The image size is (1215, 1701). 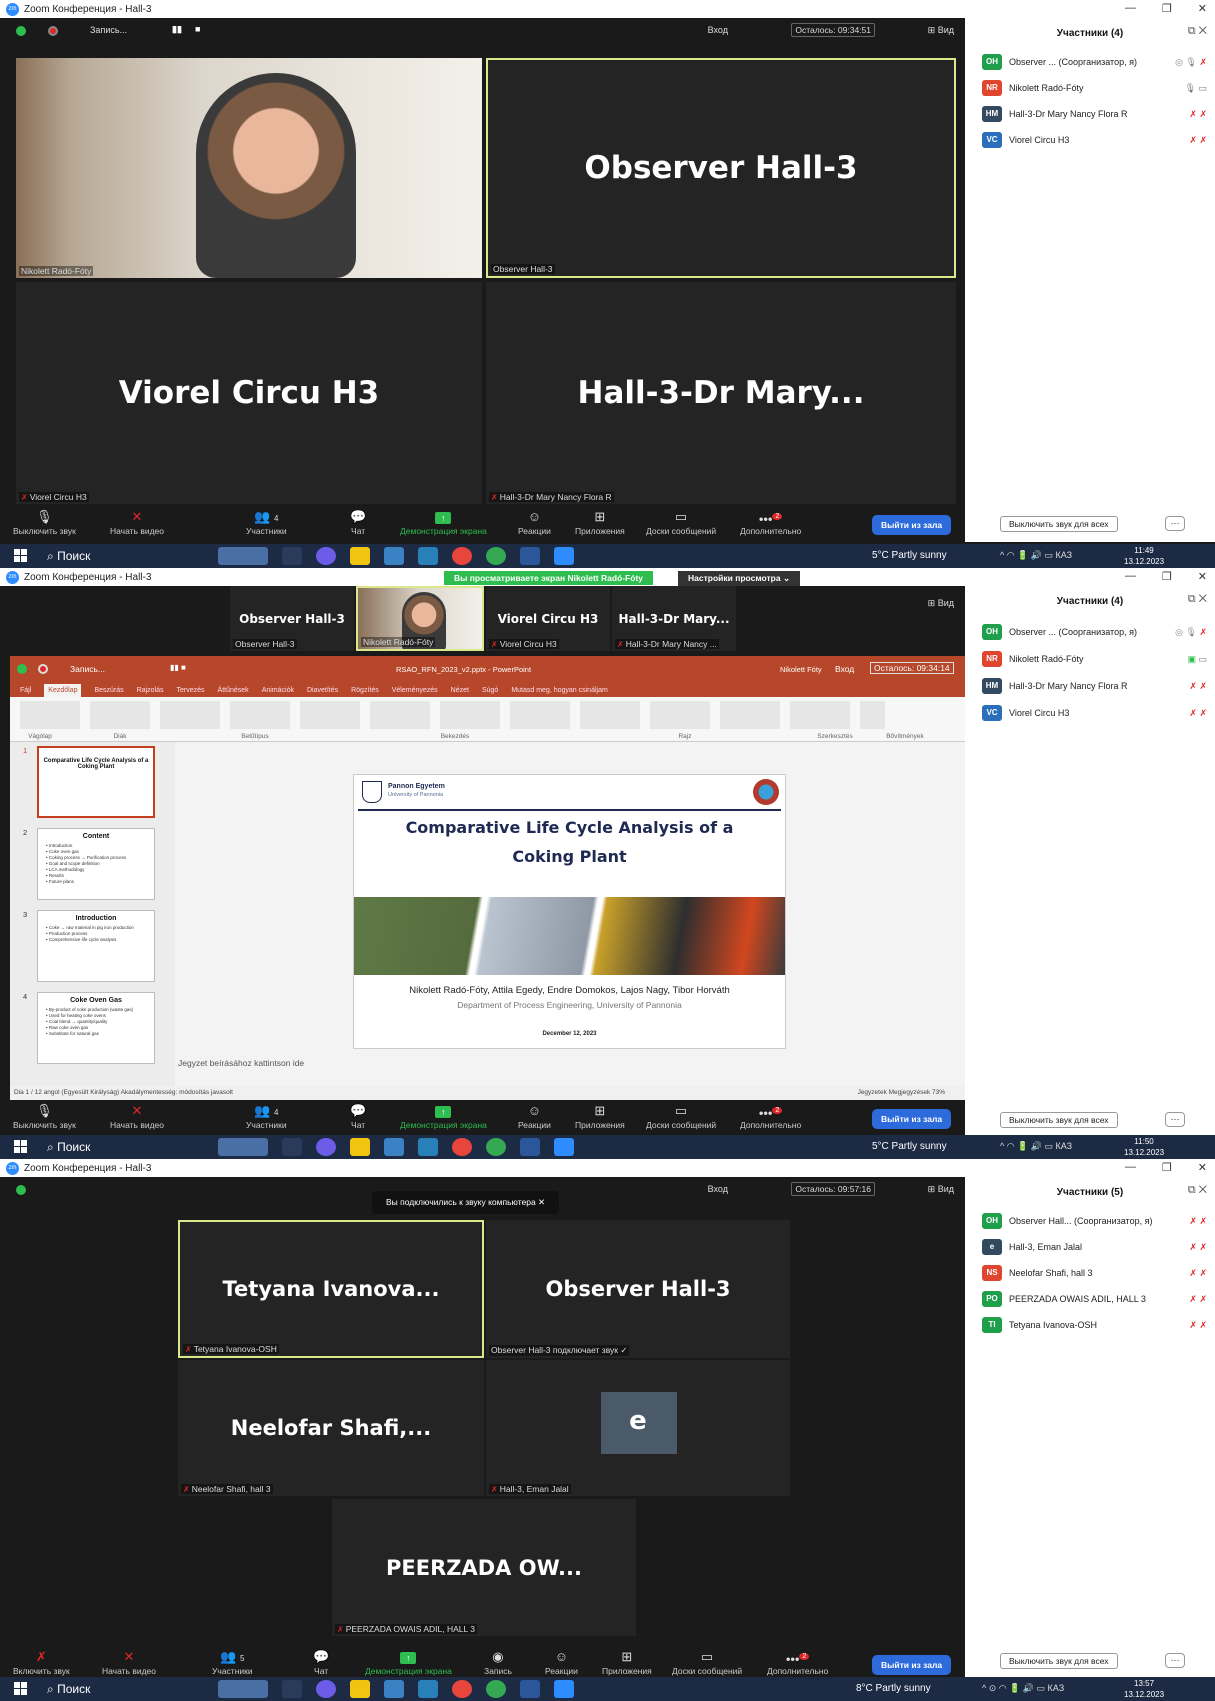 I want to click on notes-placeholder: Jegyzet beírásához kattintson ide, so click(x=241, y=1063).